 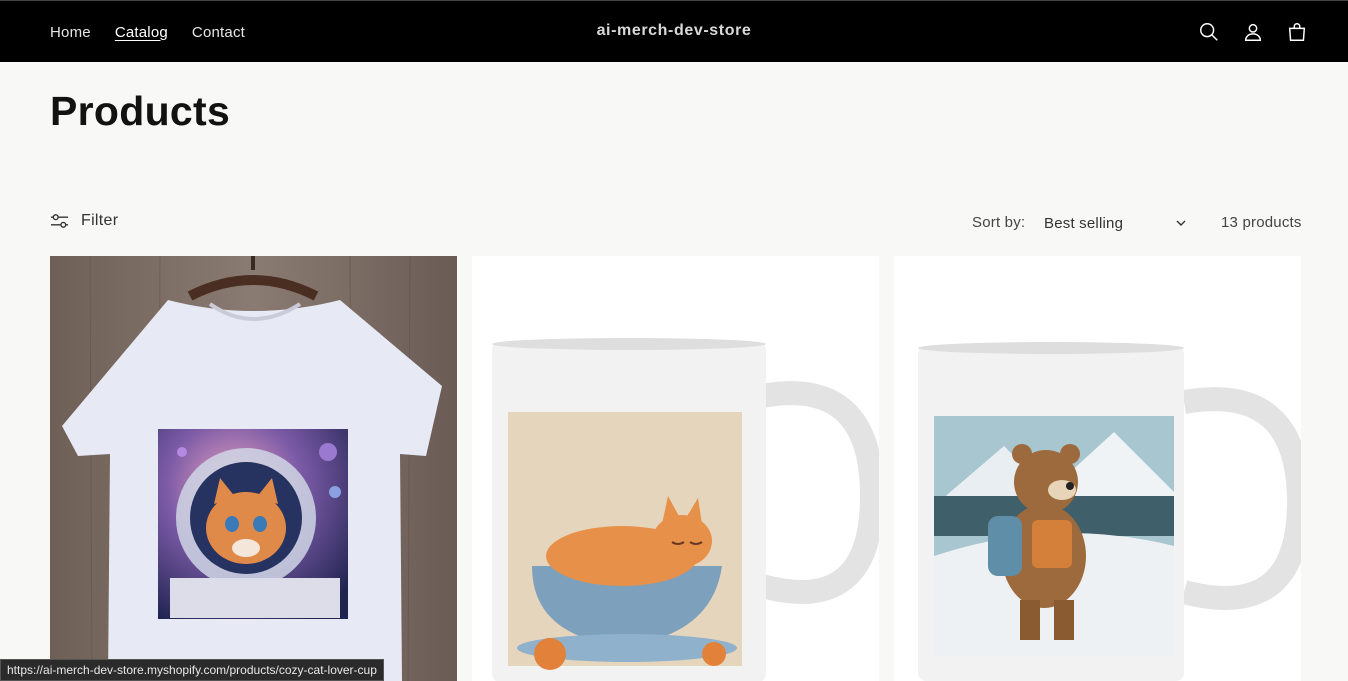 What do you see at coordinates (999, 222) in the screenshot?
I see `sort-label: Sort by:` at bounding box center [999, 222].